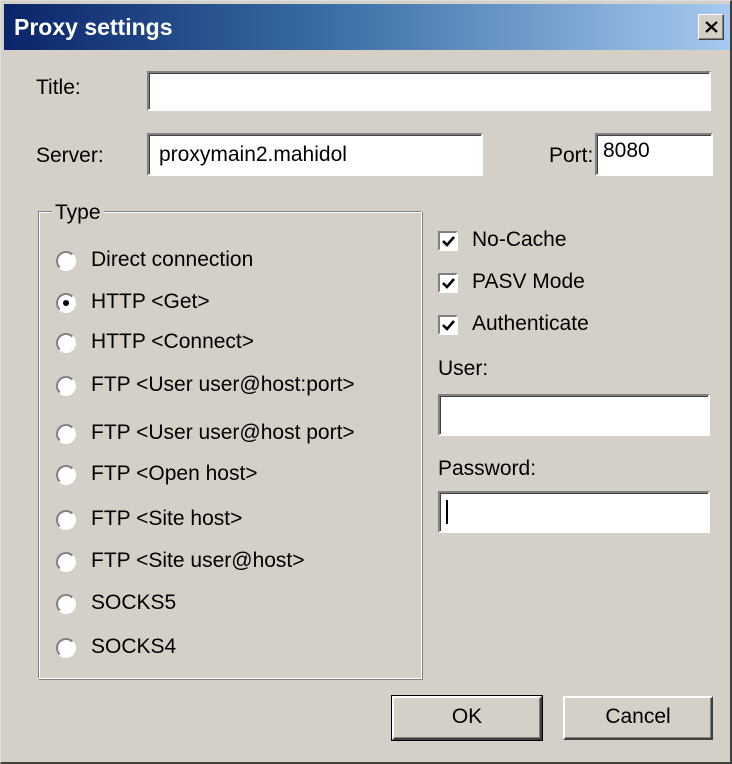 The height and width of the screenshot is (764, 732). I want to click on type-option-label: FTP <Site host>, so click(167, 518).